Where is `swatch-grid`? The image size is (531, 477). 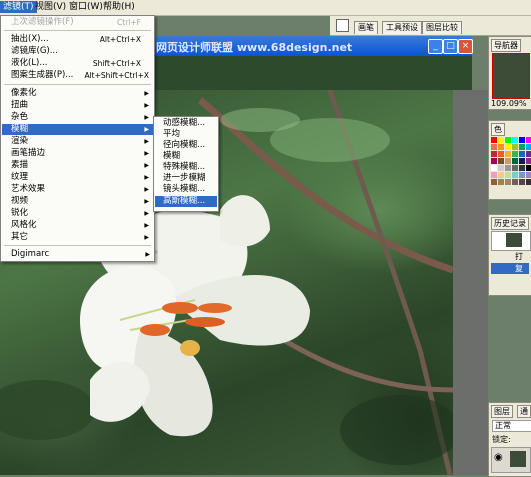 swatch-grid is located at coordinates (511, 166).